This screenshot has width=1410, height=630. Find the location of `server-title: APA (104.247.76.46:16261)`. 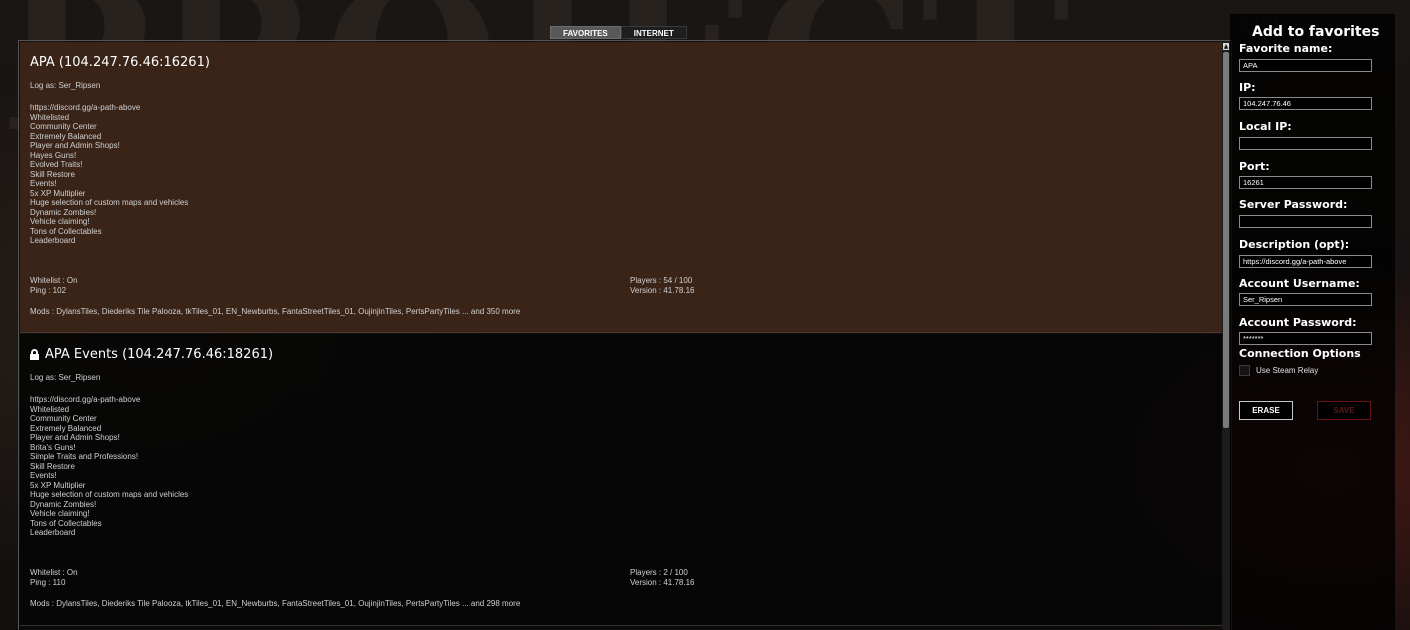

server-title: APA (104.247.76.46:16261) is located at coordinates (120, 62).